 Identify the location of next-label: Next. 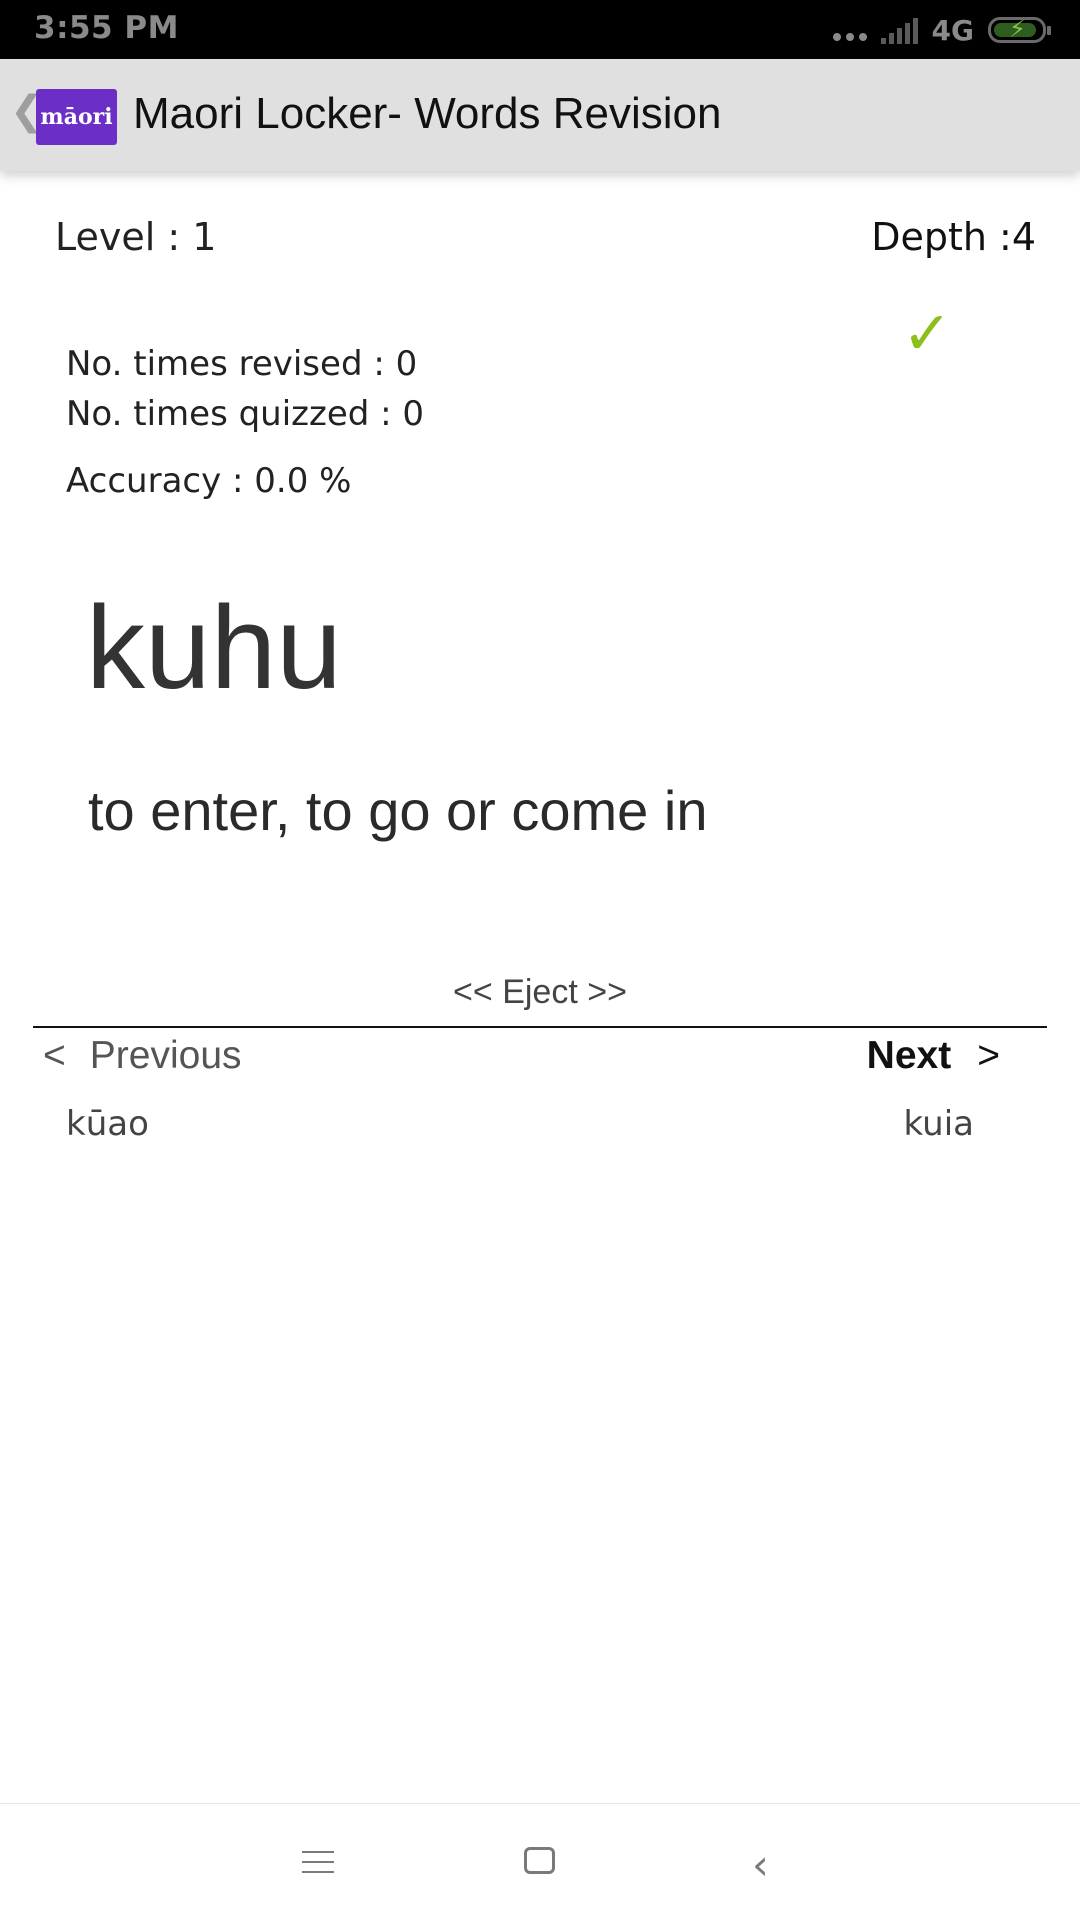
(909, 1055).